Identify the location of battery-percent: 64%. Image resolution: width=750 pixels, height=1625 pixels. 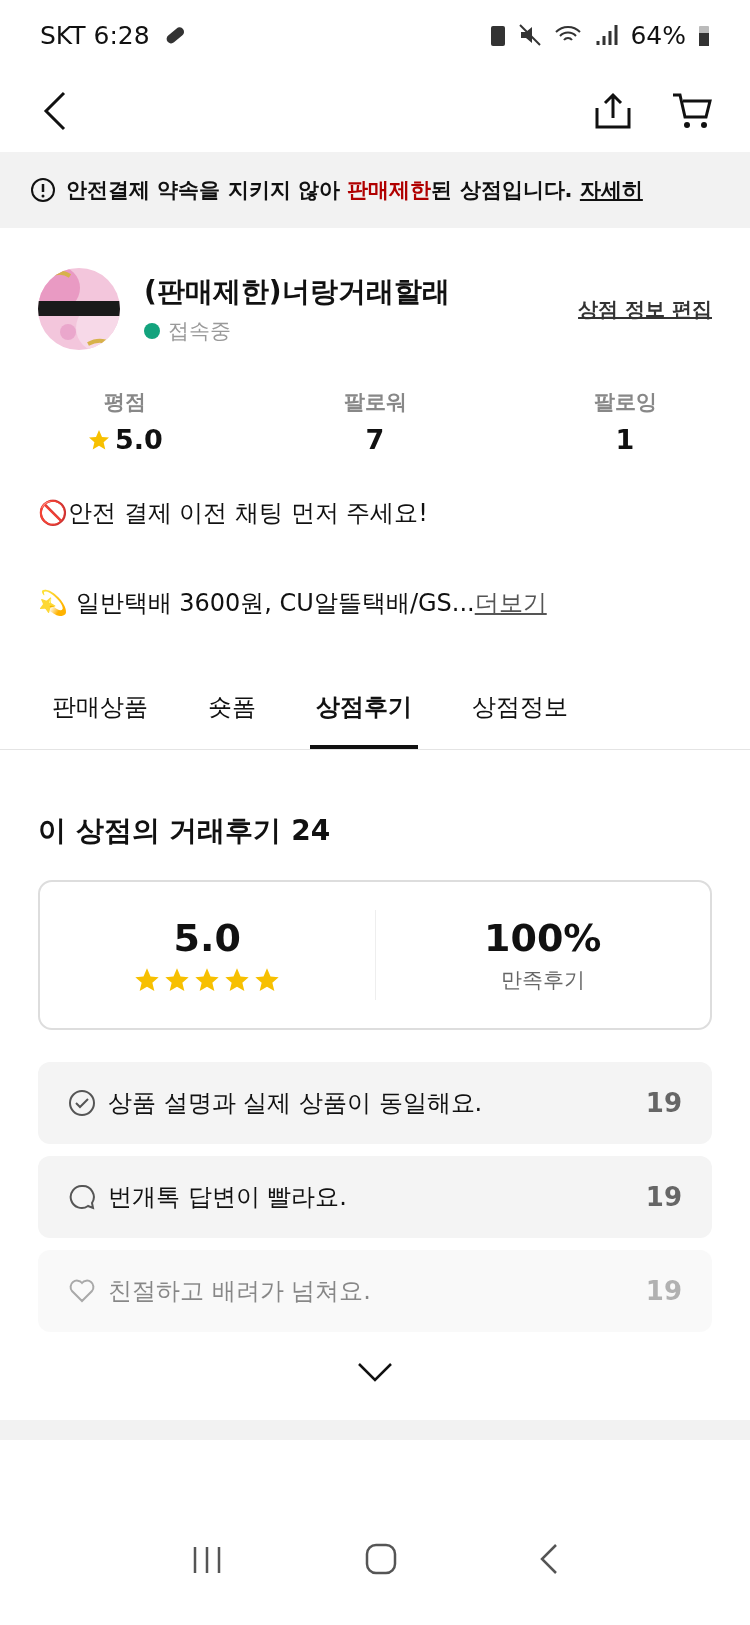
(658, 35).